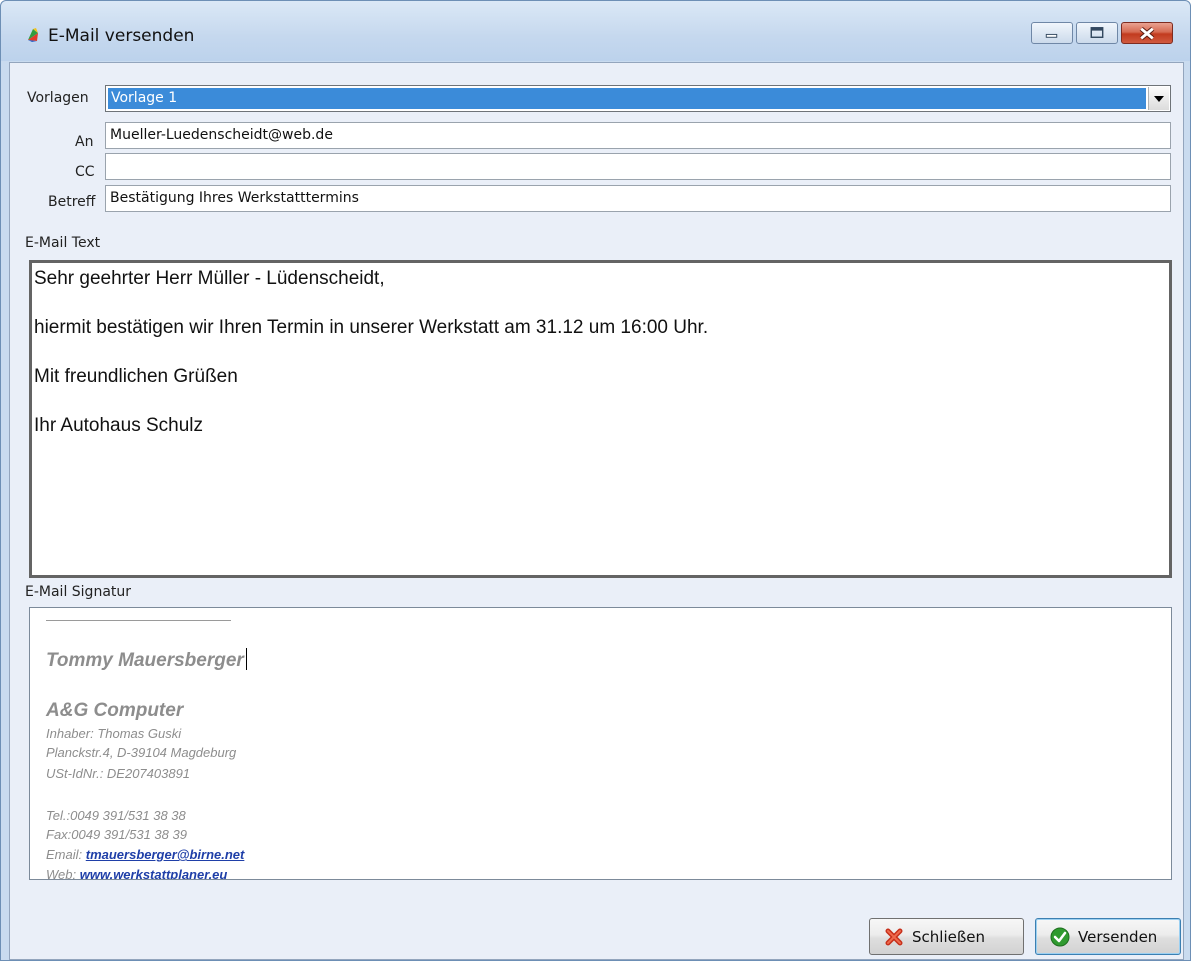  Describe the element at coordinates (627, 98) in the screenshot. I see `template-select-value: Vorlage 1` at that location.